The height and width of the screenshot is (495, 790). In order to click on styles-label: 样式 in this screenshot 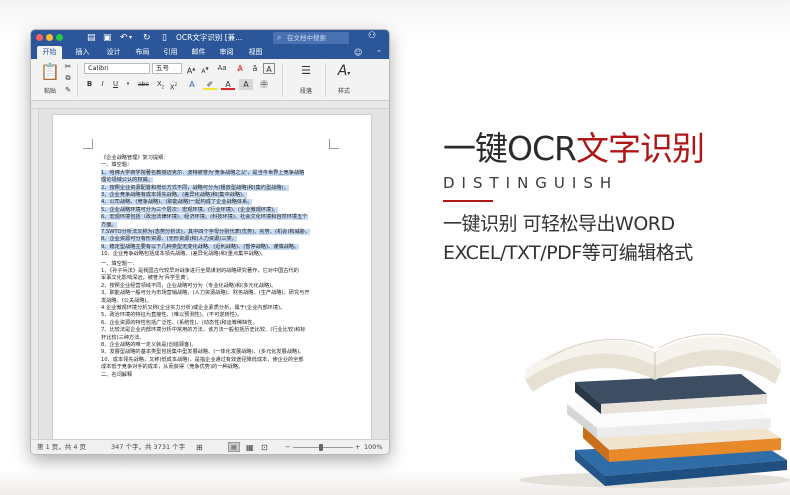, I will do `click(343, 91)`.